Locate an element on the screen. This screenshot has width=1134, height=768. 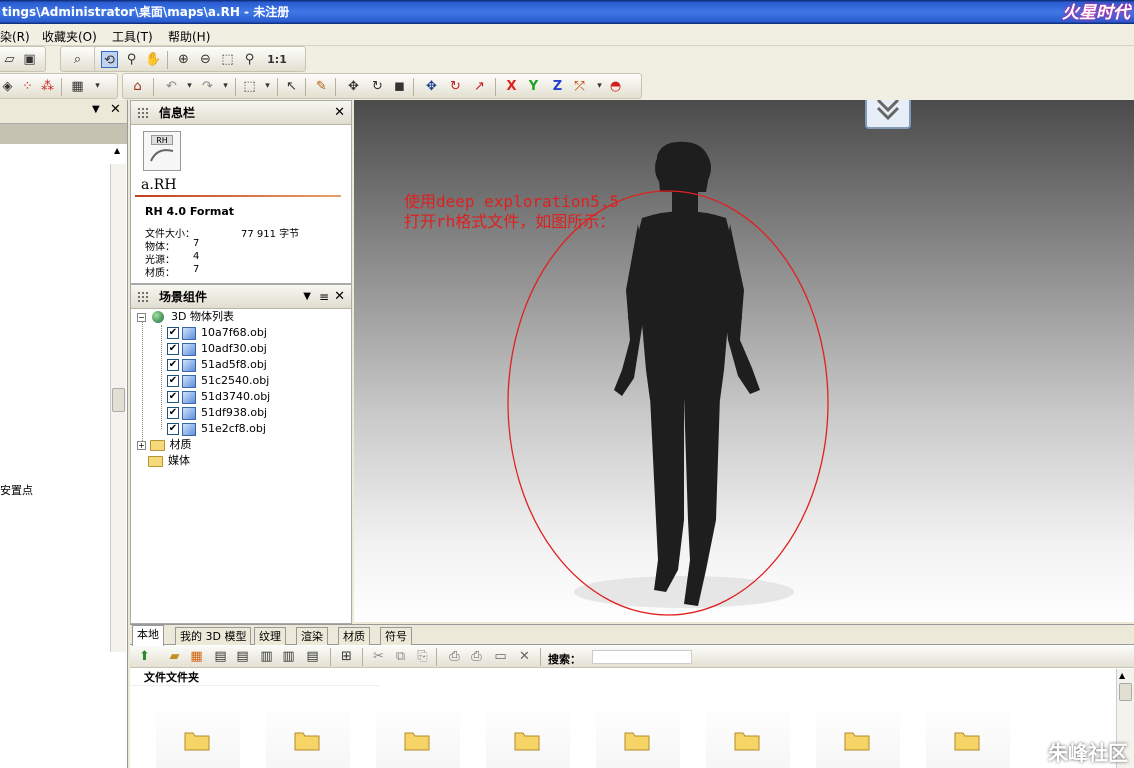
paint-icon: ✎ is located at coordinates (321, 86).